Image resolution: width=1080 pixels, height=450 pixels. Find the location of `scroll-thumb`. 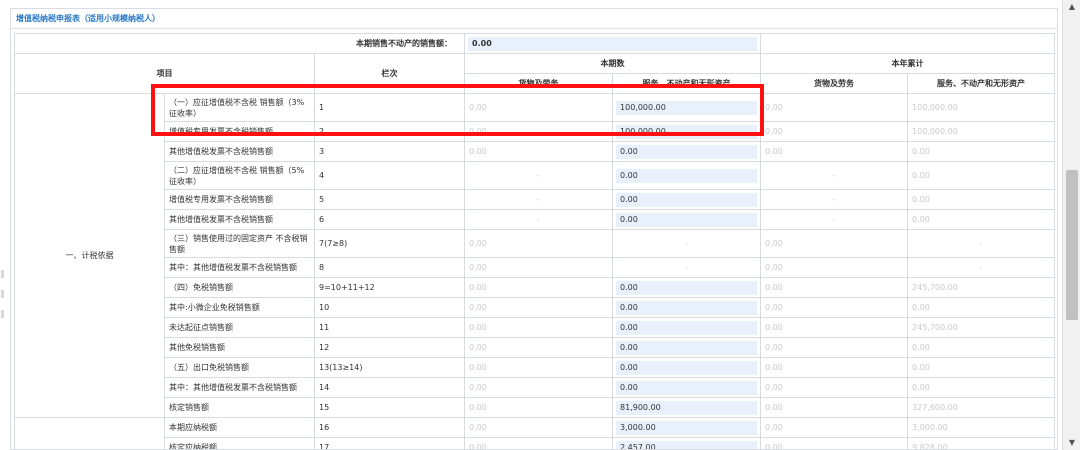

scroll-thumb is located at coordinates (1072, 245).